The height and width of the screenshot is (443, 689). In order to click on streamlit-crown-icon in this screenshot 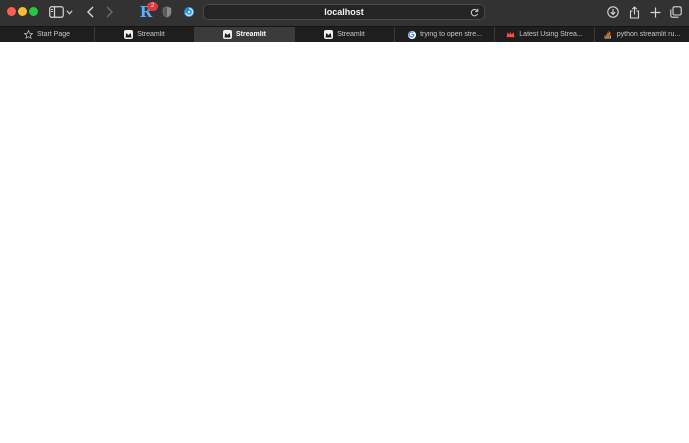, I will do `click(510, 34)`.